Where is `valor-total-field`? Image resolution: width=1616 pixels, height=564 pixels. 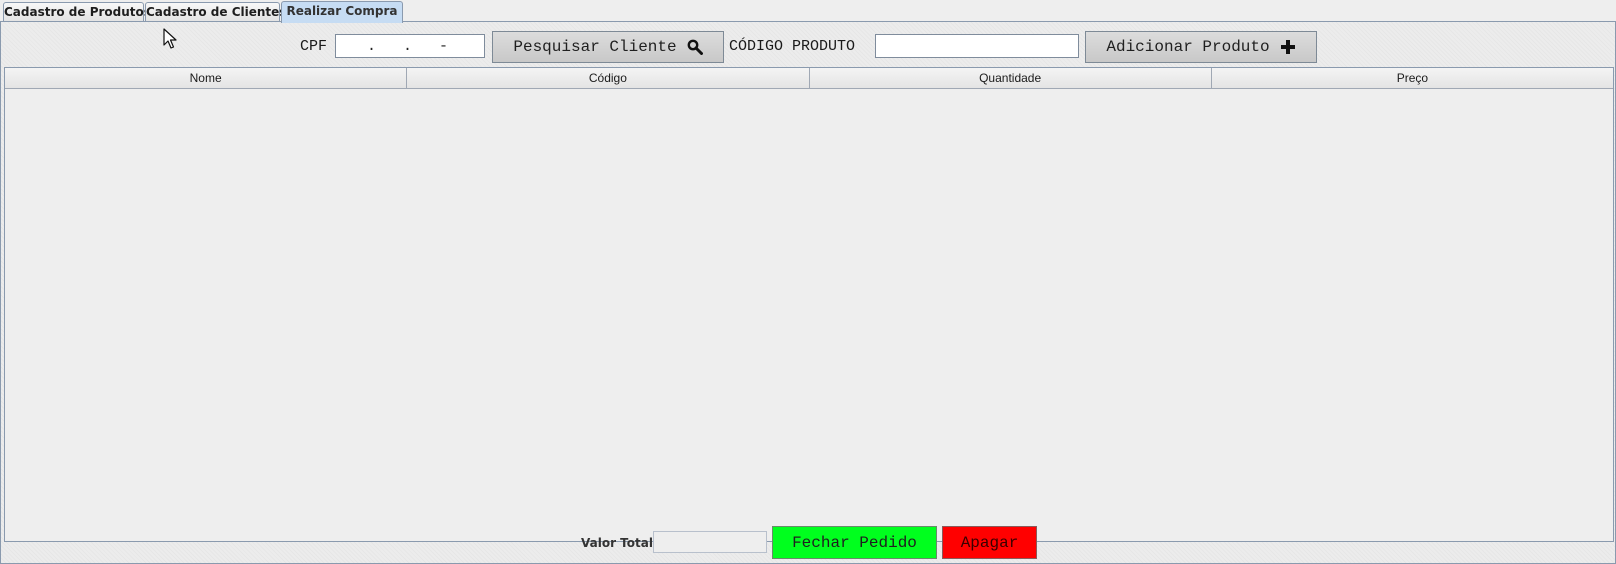 valor-total-field is located at coordinates (710, 542).